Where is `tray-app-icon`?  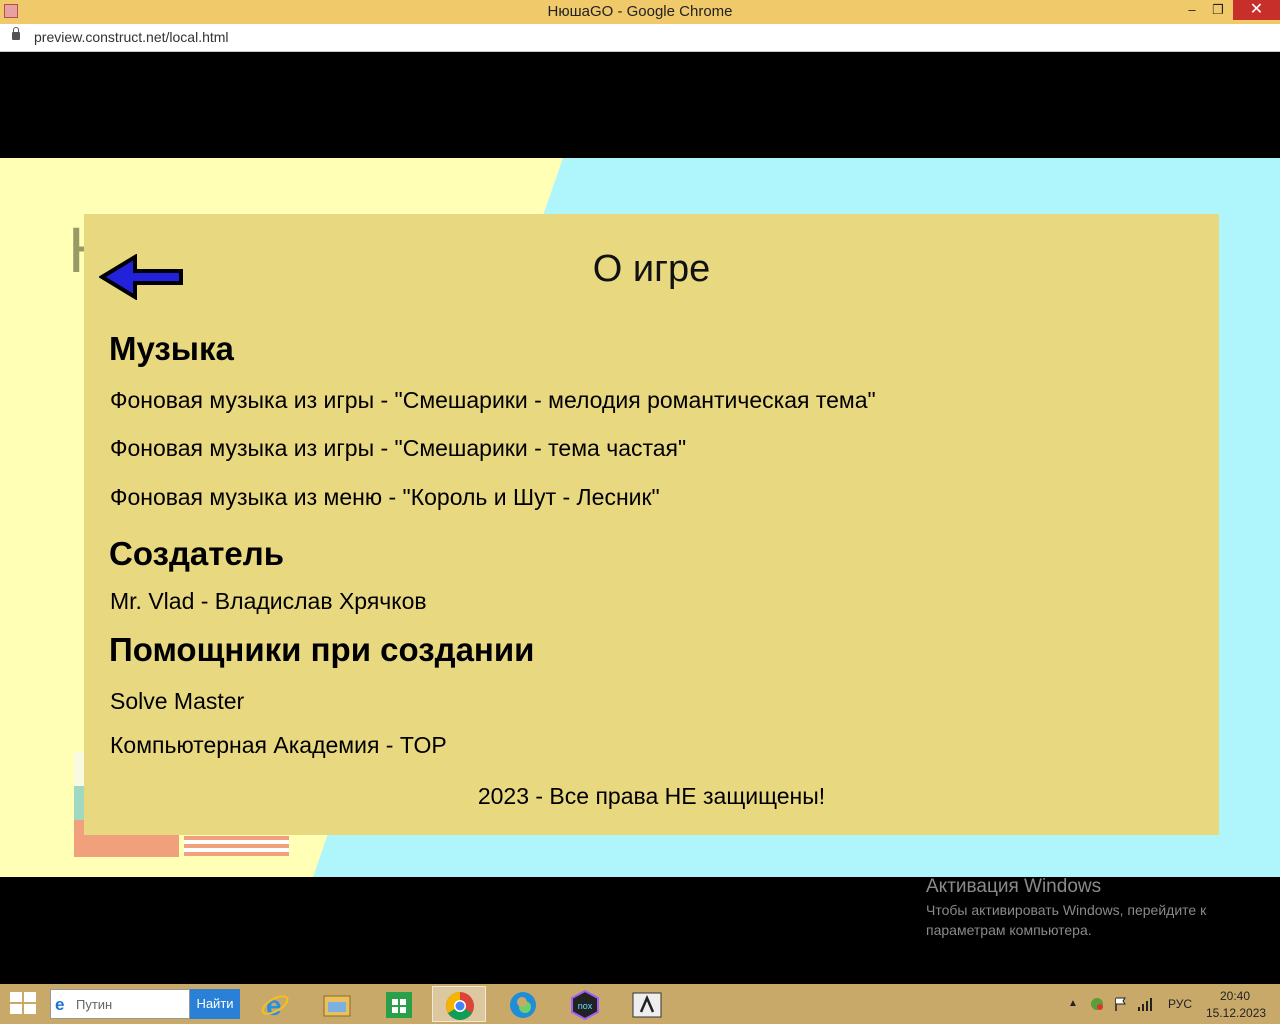 tray-app-icon is located at coordinates (1097, 1004).